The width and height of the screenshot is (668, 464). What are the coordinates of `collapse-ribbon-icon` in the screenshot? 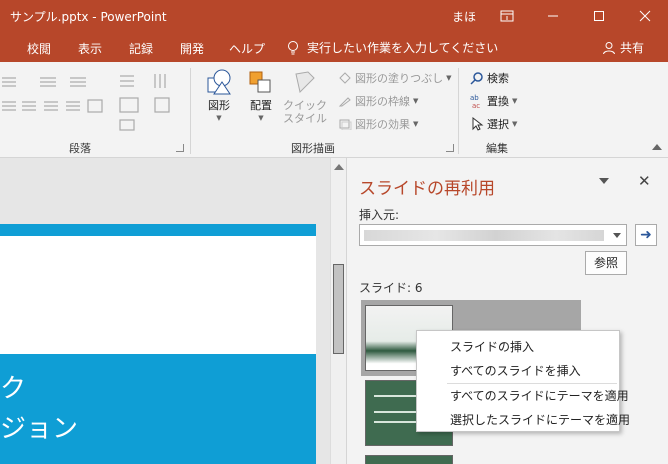 It's located at (657, 147).